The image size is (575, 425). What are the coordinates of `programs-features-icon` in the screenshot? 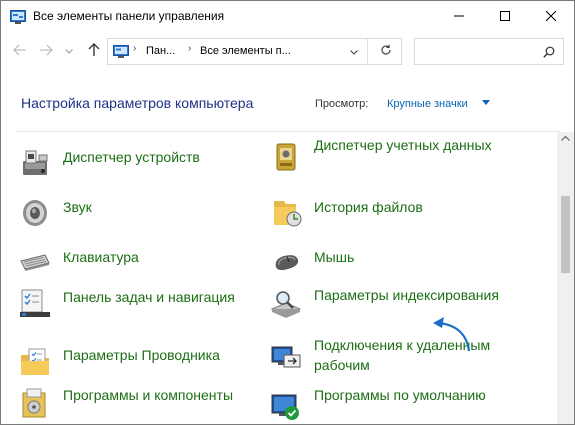 It's located at (35, 403).